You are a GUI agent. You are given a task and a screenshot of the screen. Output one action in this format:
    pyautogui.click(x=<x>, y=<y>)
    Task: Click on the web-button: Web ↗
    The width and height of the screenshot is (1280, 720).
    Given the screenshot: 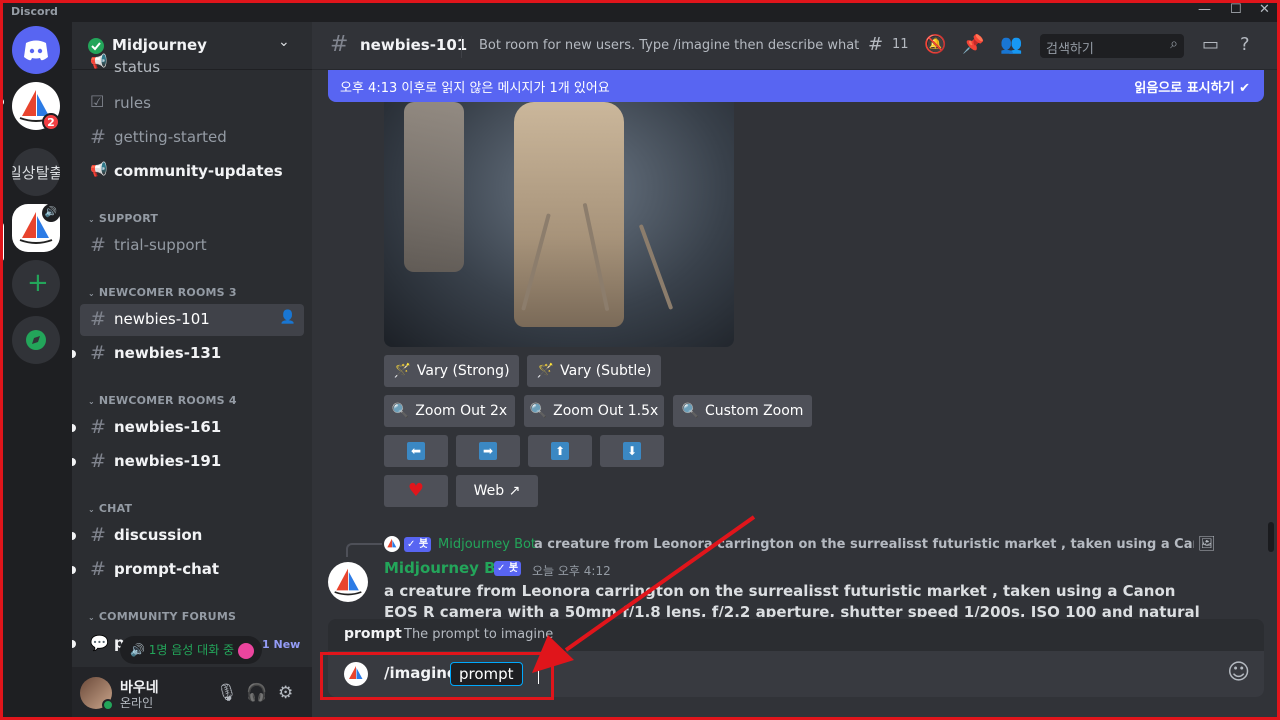 What is the action you would take?
    pyautogui.click(x=497, y=491)
    